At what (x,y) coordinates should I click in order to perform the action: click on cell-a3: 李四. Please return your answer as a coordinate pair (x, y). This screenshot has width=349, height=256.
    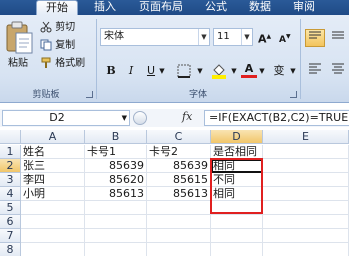
    Looking at the image, I should click on (53, 180).